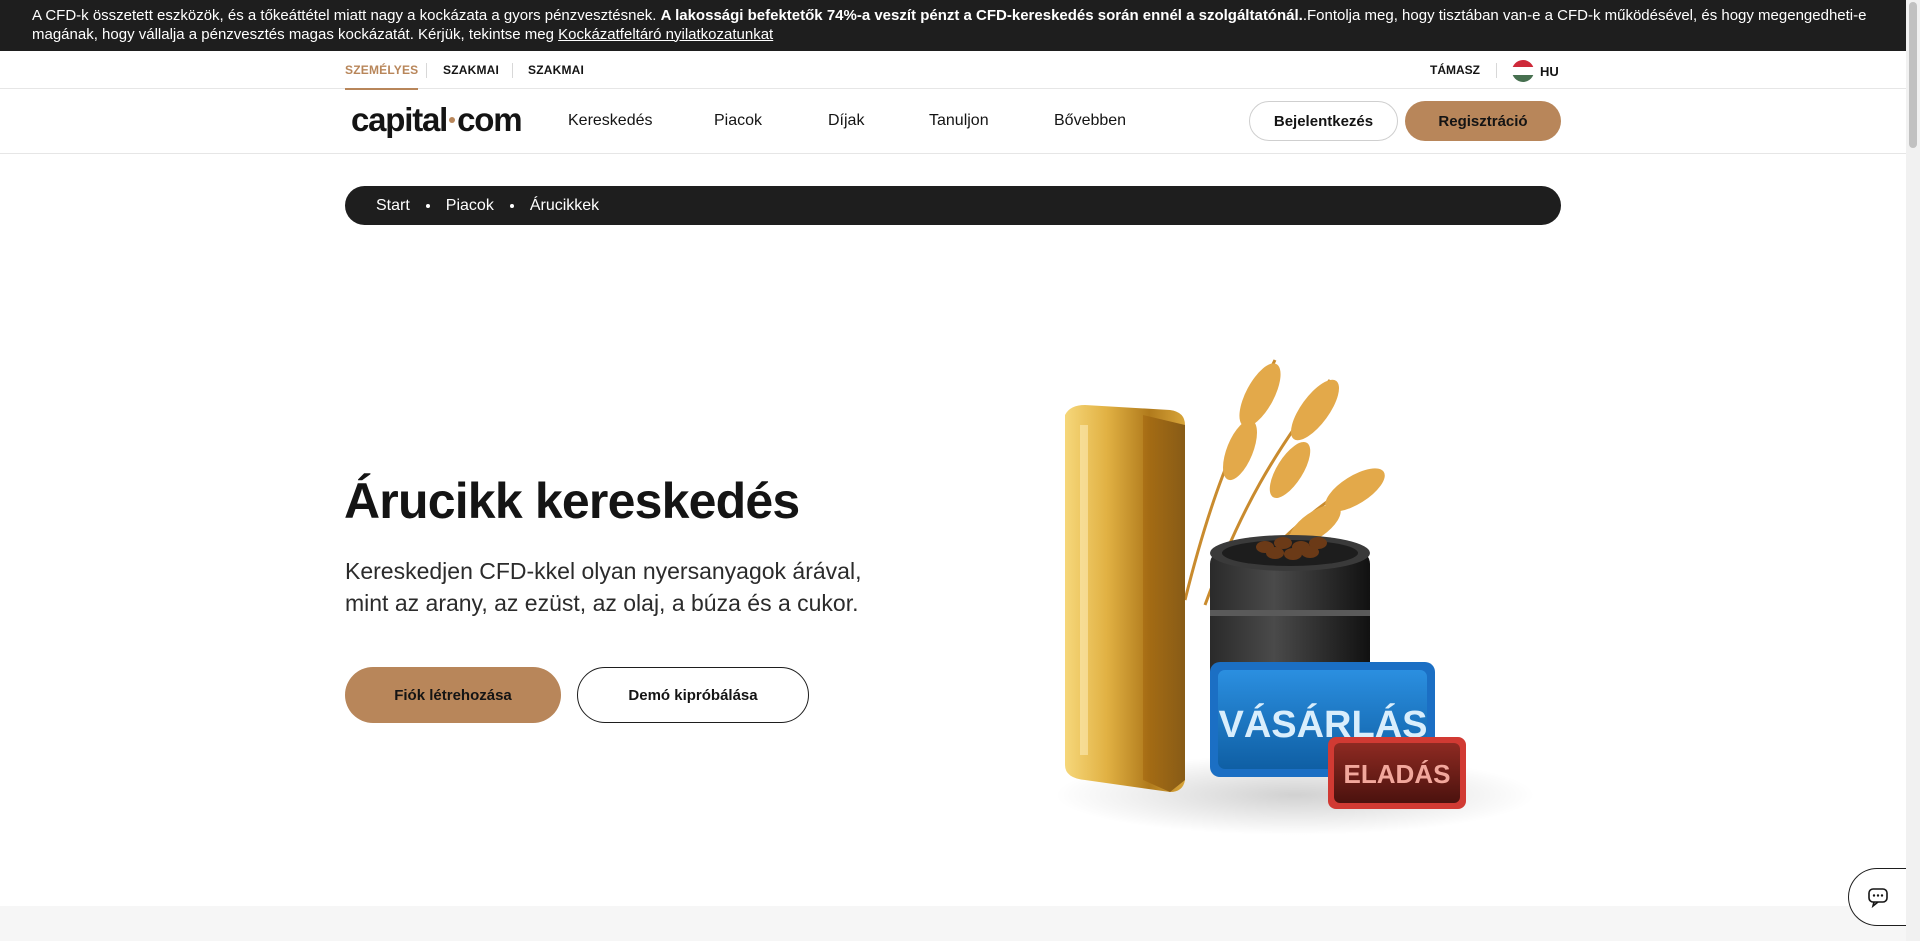 Image resolution: width=1920 pixels, height=941 pixels. Describe the element at coordinates (1913, 470) in the screenshot. I see `page-scrollbar` at that location.